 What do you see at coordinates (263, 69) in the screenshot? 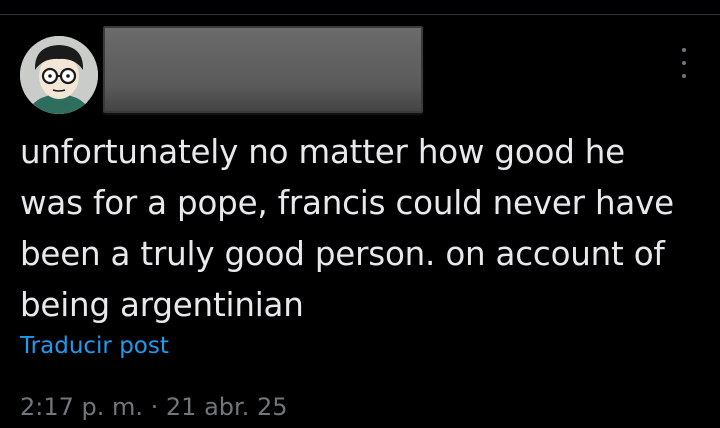
I see `redacted-username` at bounding box center [263, 69].